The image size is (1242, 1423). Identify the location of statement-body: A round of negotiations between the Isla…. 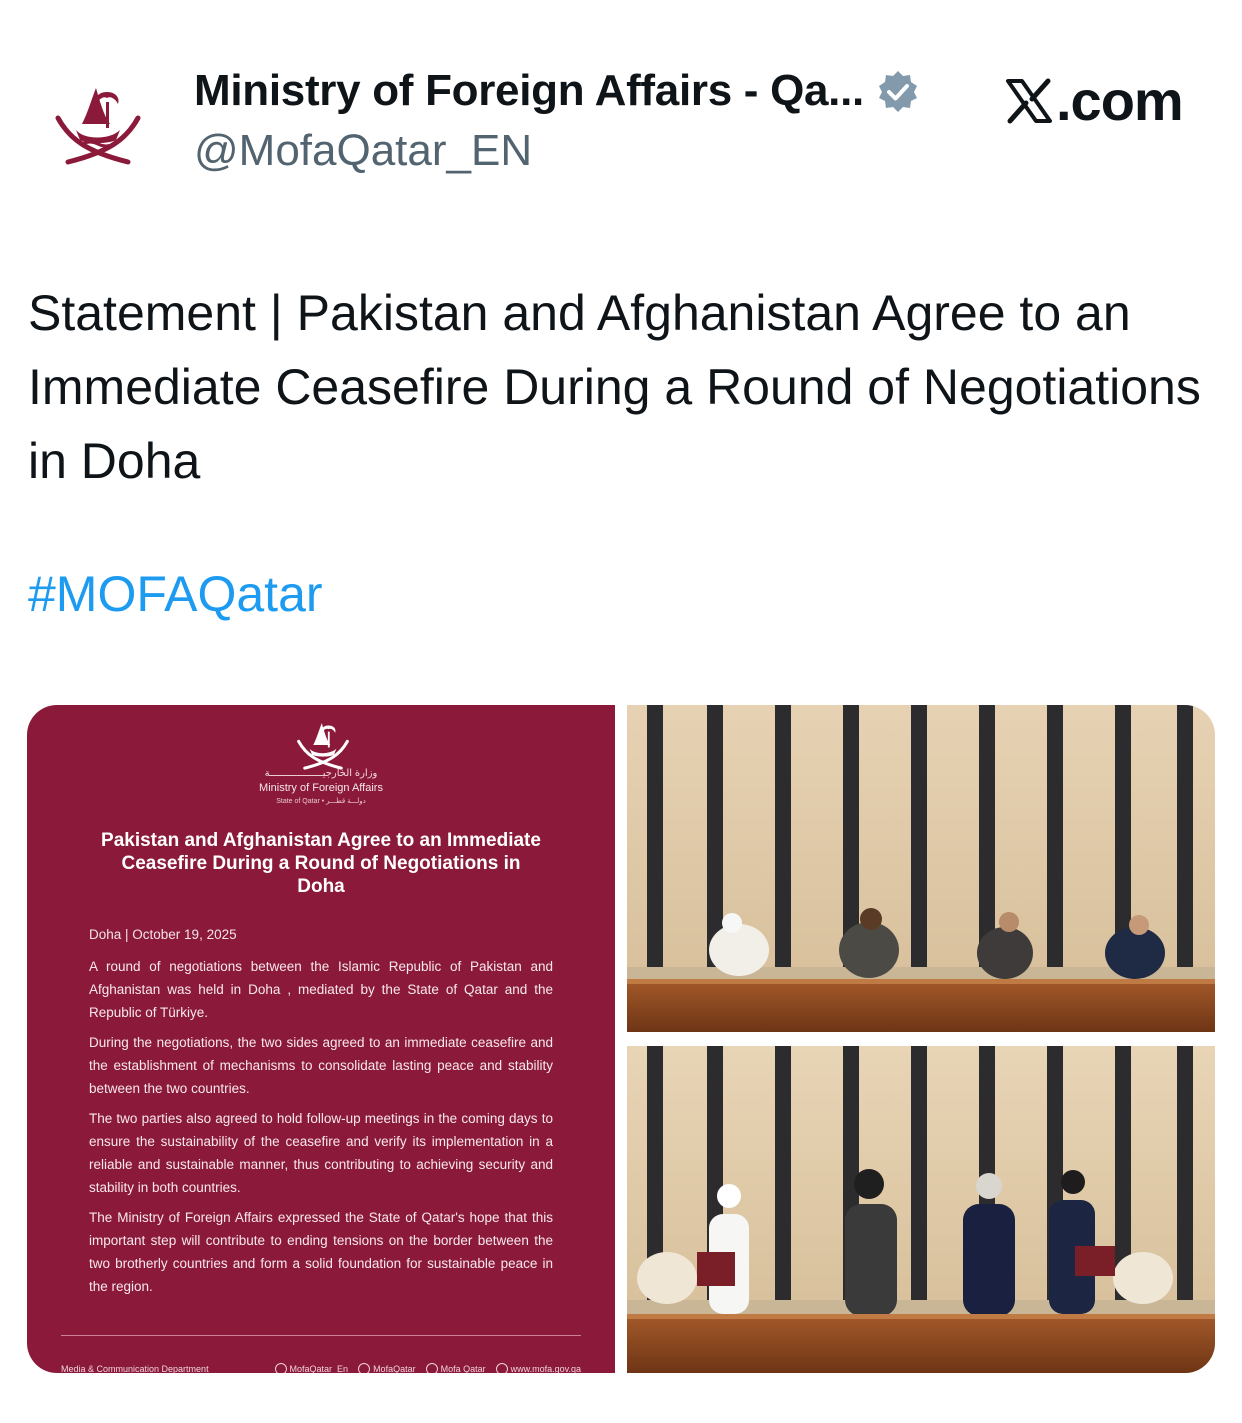
(321, 1130).